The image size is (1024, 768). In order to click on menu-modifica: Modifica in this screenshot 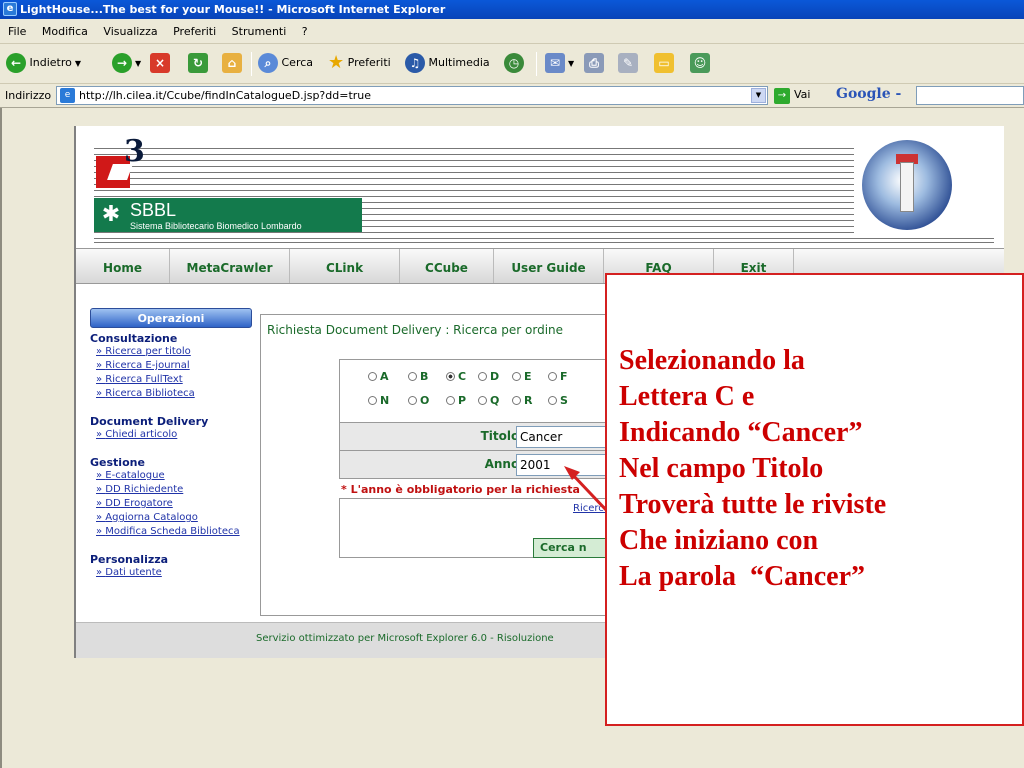, I will do `click(65, 31)`.